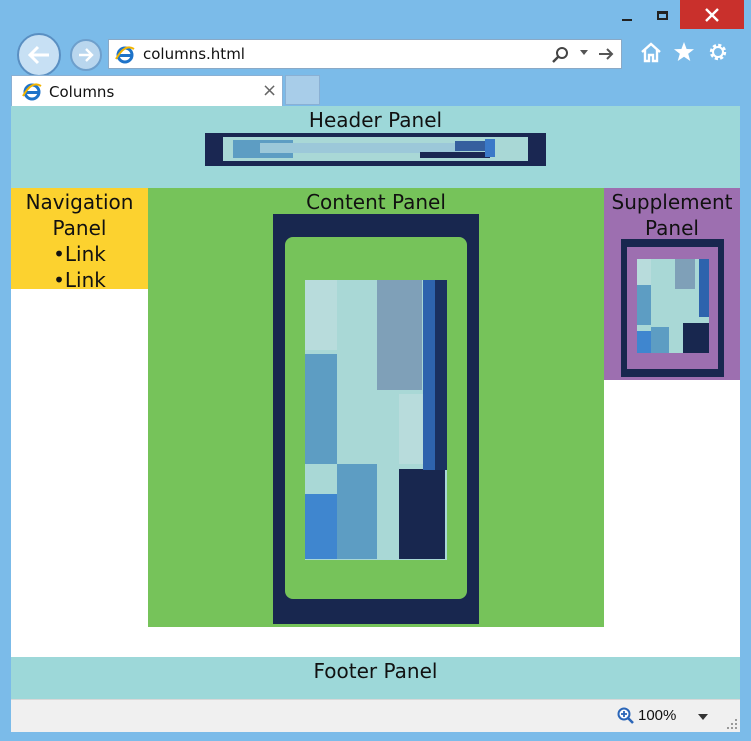  I want to click on supplement-thumbnail-image, so click(672, 308).